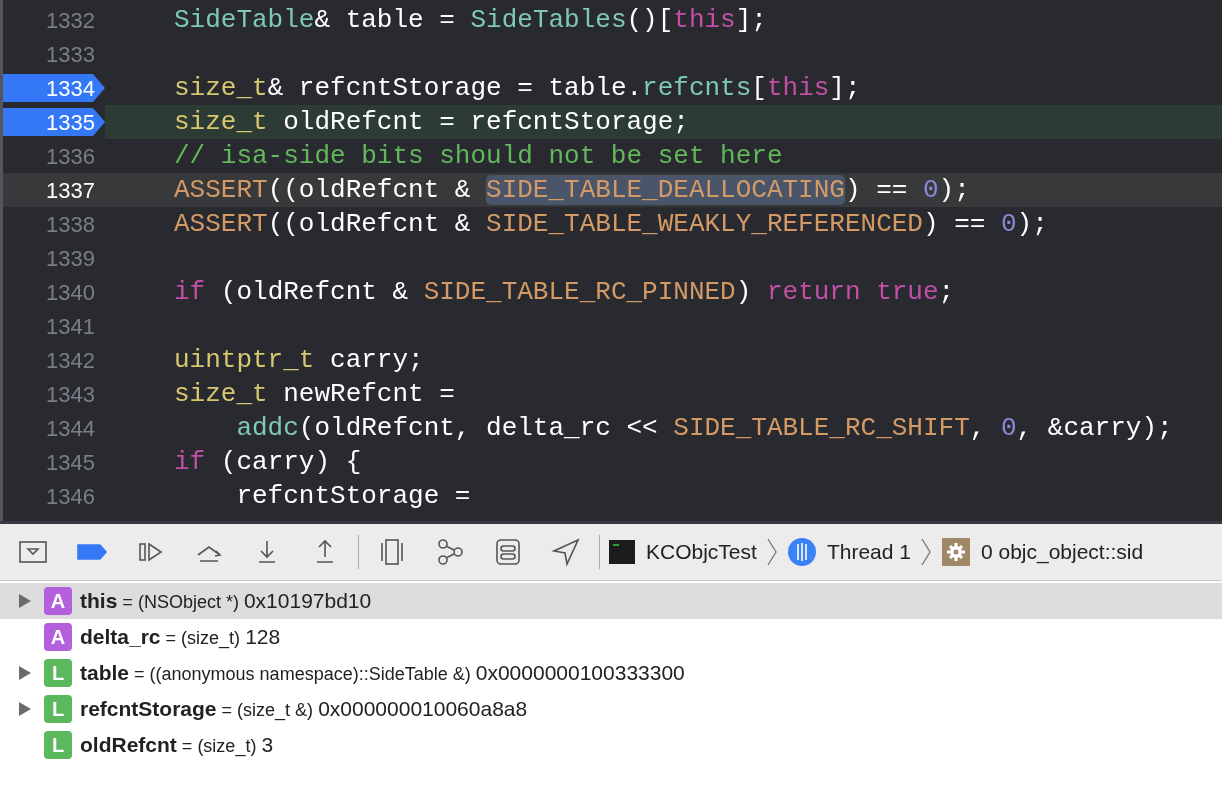 This screenshot has width=1222, height=794. What do you see at coordinates (70, 88) in the screenshot?
I see `line-number: 1334` at bounding box center [70, 88].